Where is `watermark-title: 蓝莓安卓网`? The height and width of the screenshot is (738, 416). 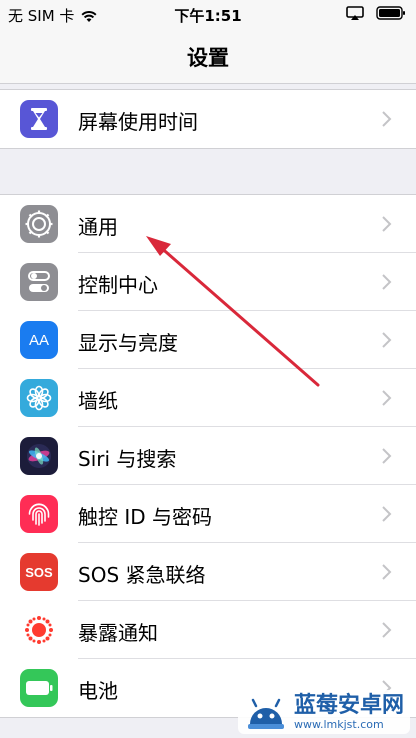
watermark-title: 蓝莓安卓网 is located at coordinates (348, 705).